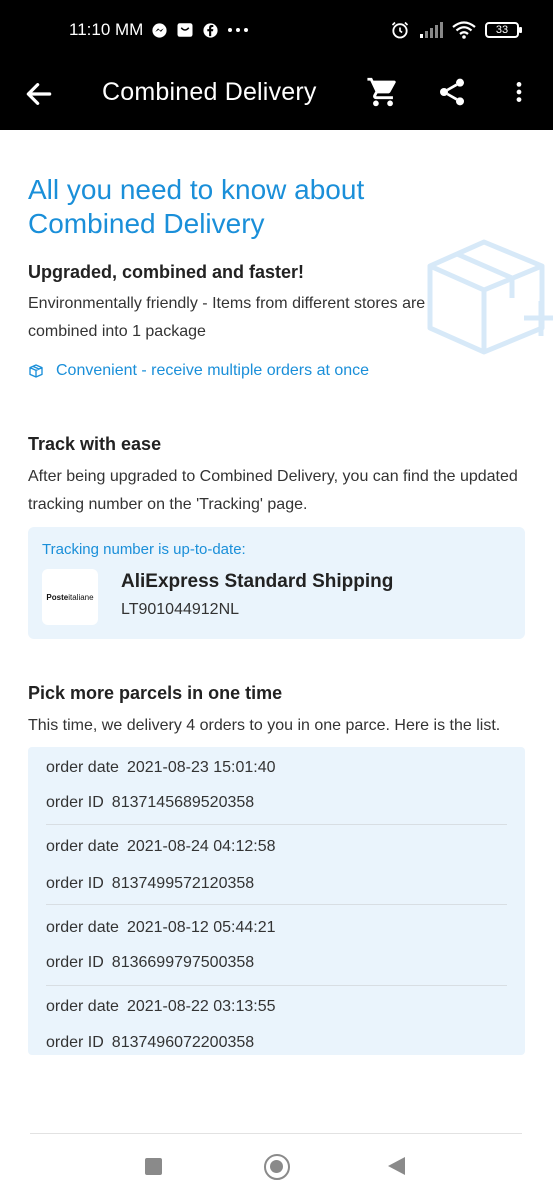 The width and height of the screenshot is (553, 1200). I want to click on order-date-row: order date 2021-08-24 04:12:58, so click(161, 847).